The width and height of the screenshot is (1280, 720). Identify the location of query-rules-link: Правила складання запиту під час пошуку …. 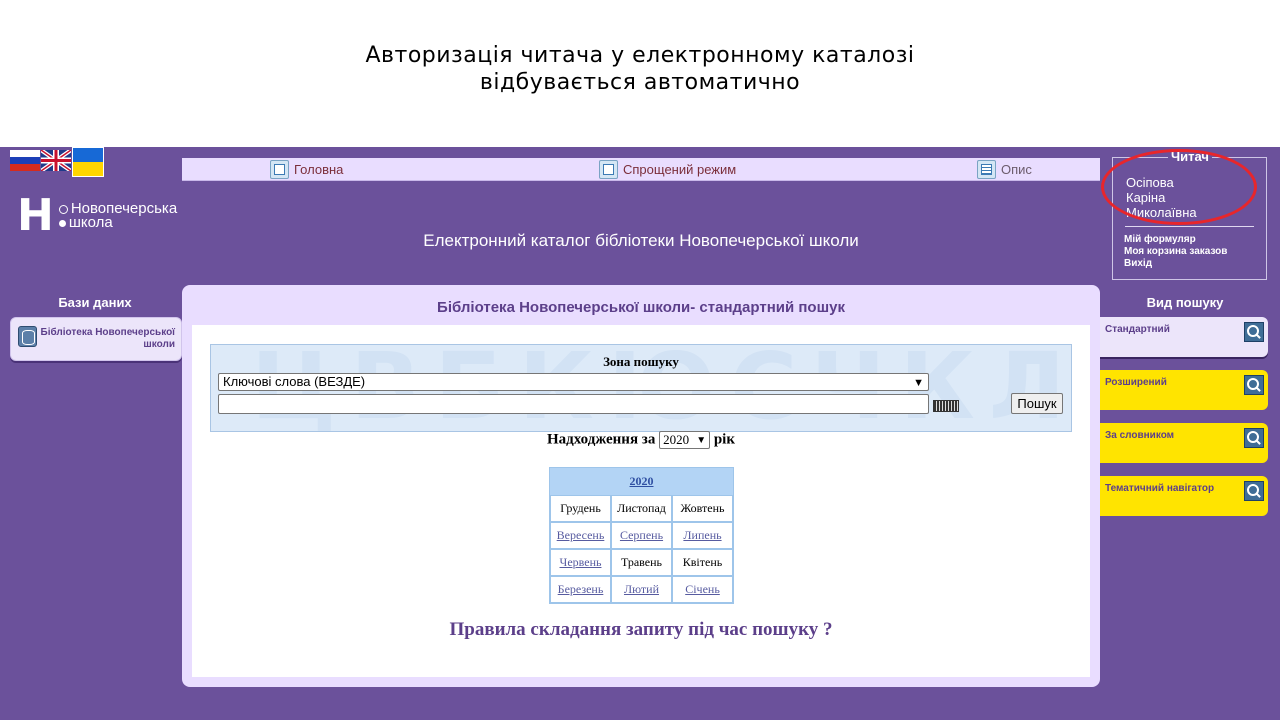
(641, 630).